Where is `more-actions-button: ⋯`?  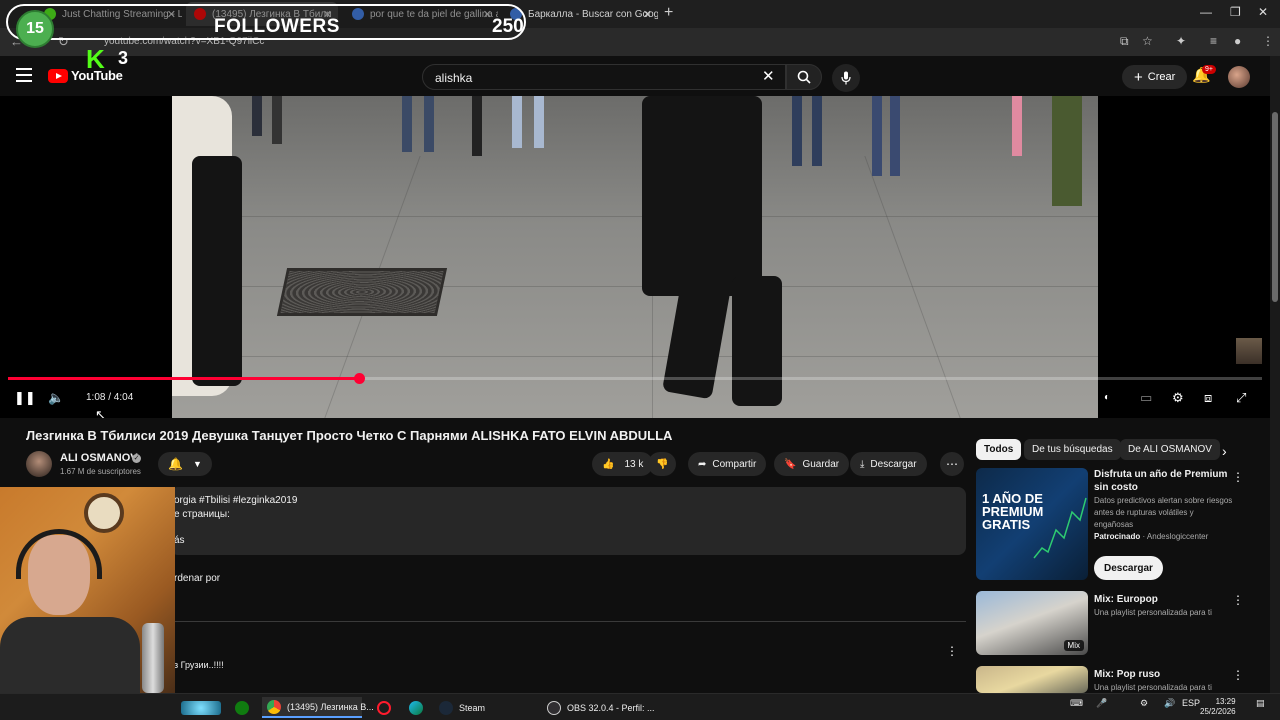
more-actions-button: ⋯ is located at coordinates (952, 464).